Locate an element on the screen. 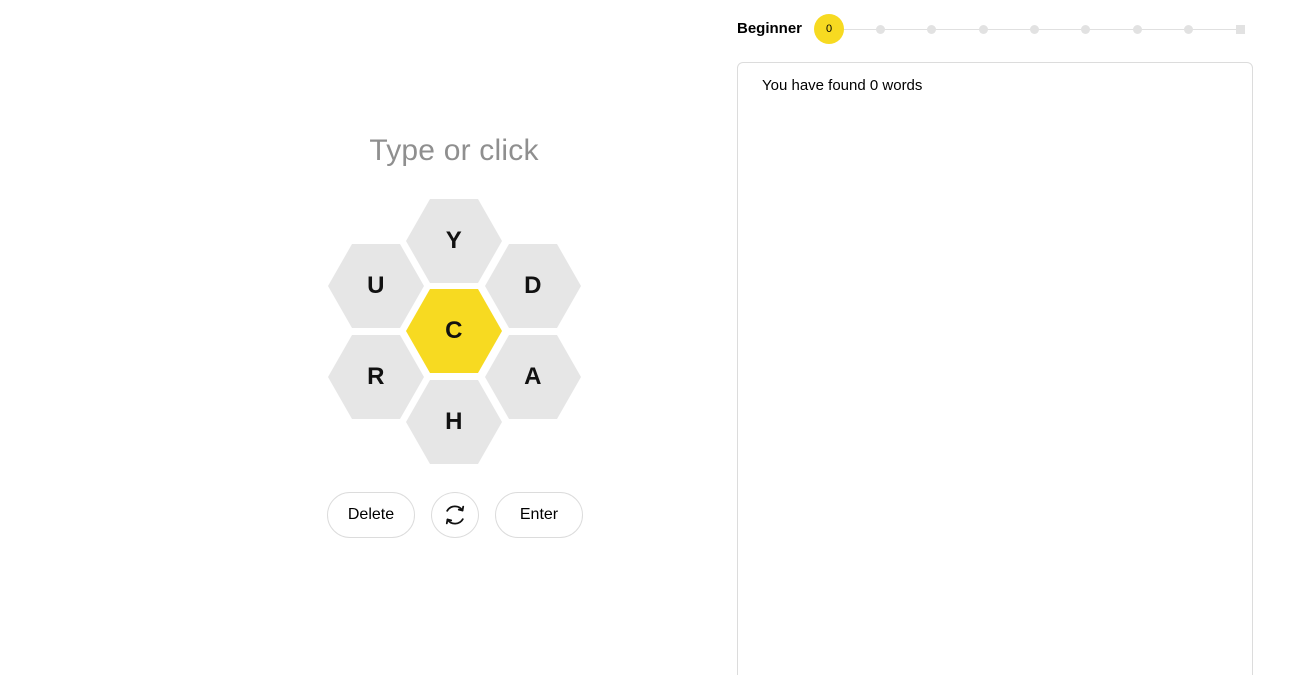 Image resolution: width=1316 pixels, height=675 pixels. hex-letter-label: D is located at coordinates (533, 285).